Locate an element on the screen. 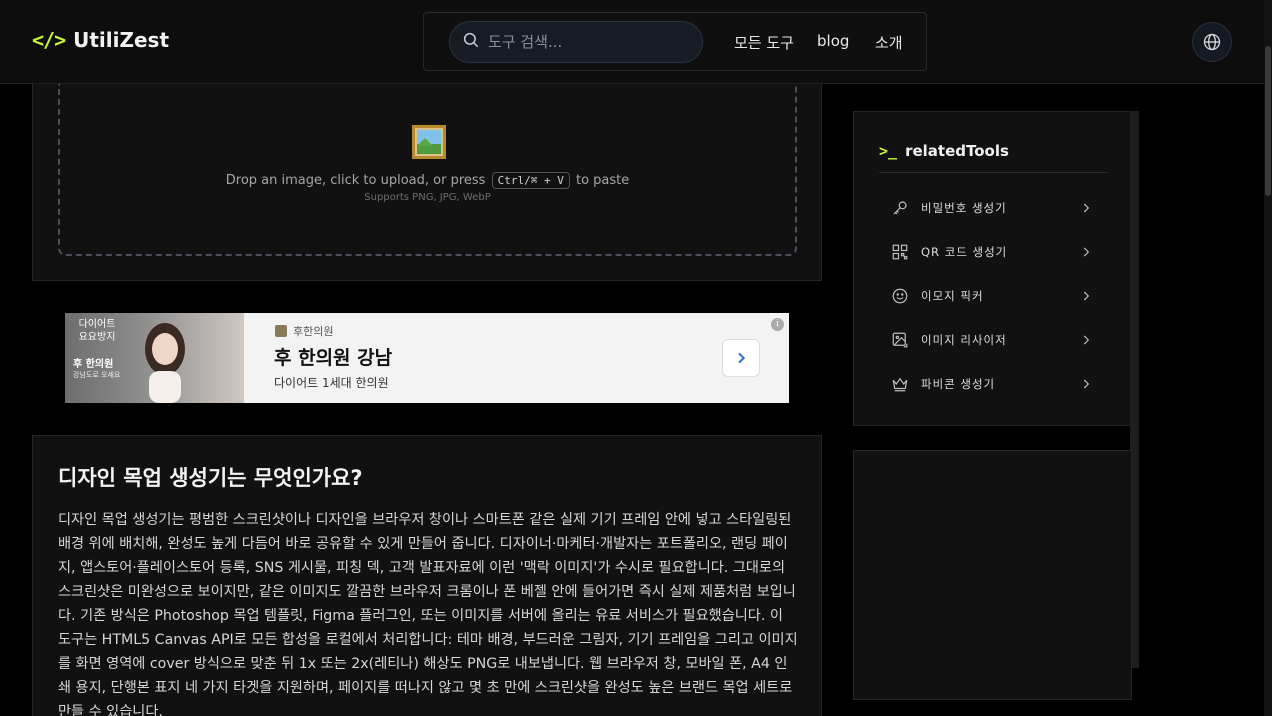  related-tool-label: 파비콘 생성기 is located at coordinates (958, 384).